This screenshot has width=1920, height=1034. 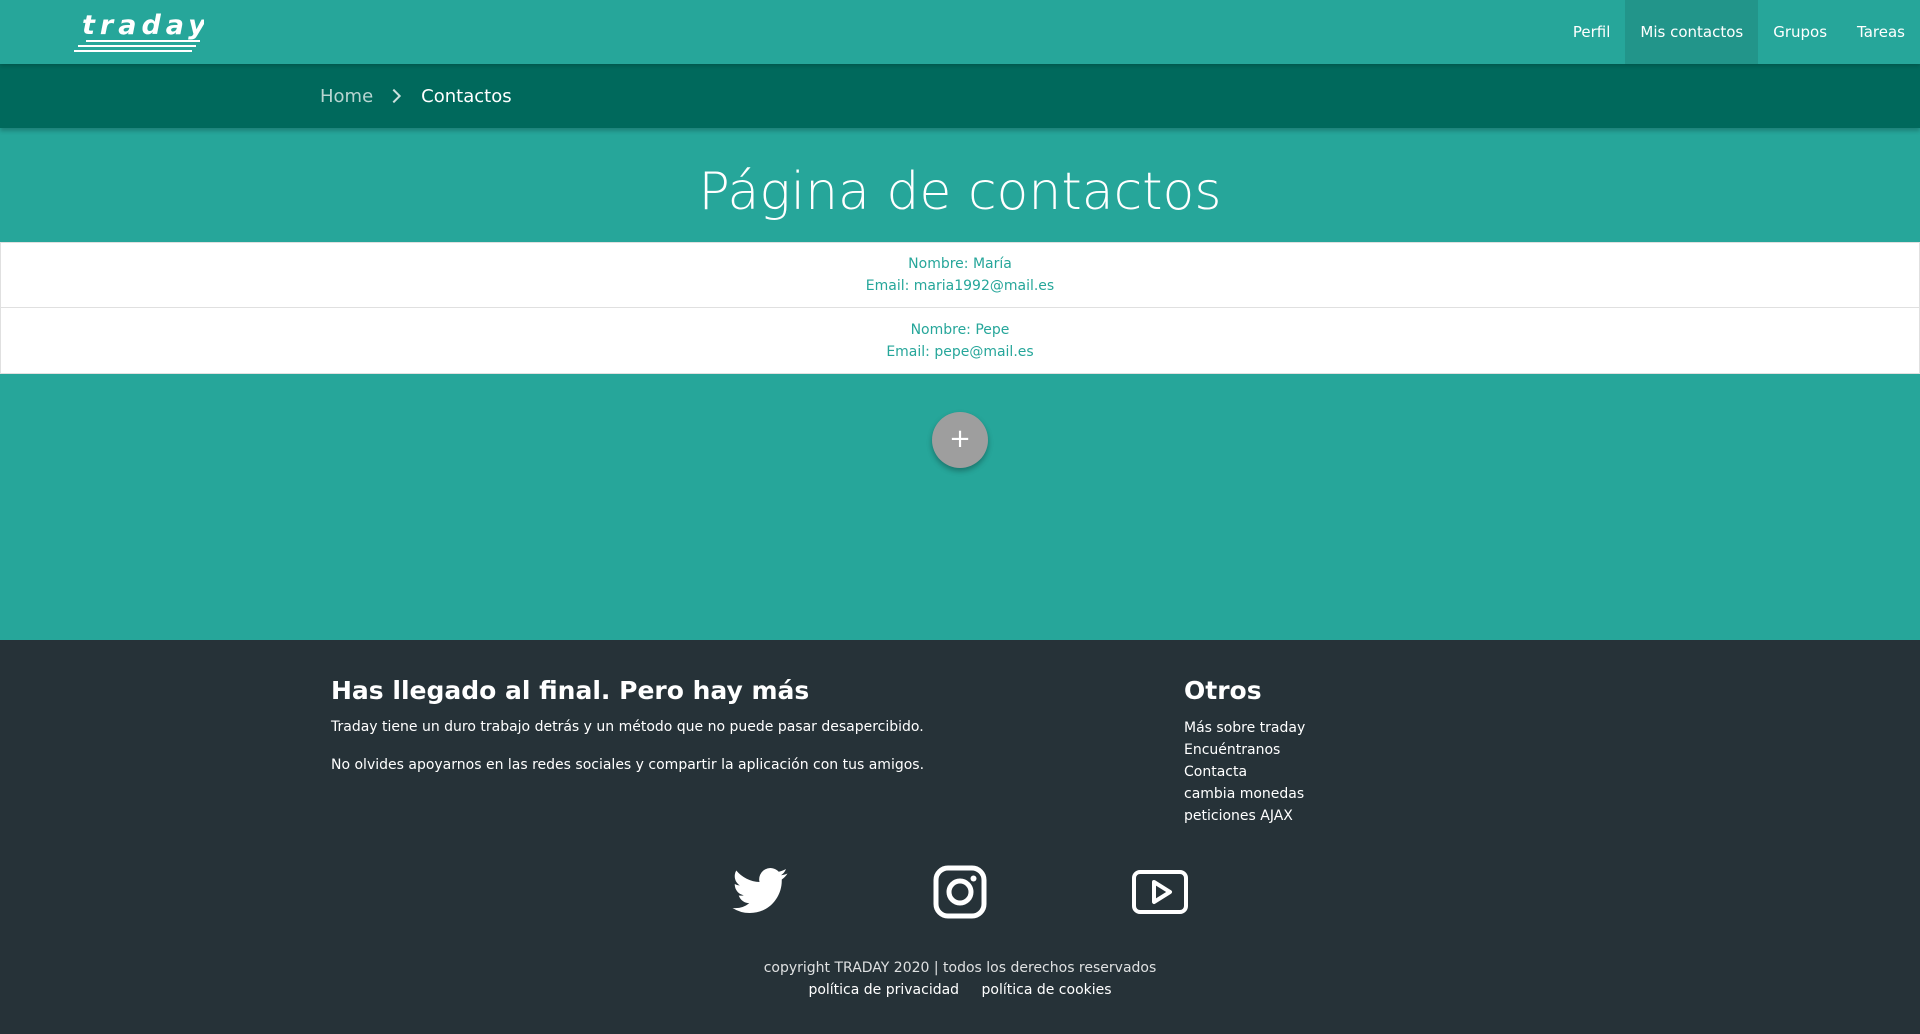 What do you see at coordinates (570, 690) in the screenshot?
I see `footer-title: Has llegado al final. Pero hay más` at bounding box center [570, 690].